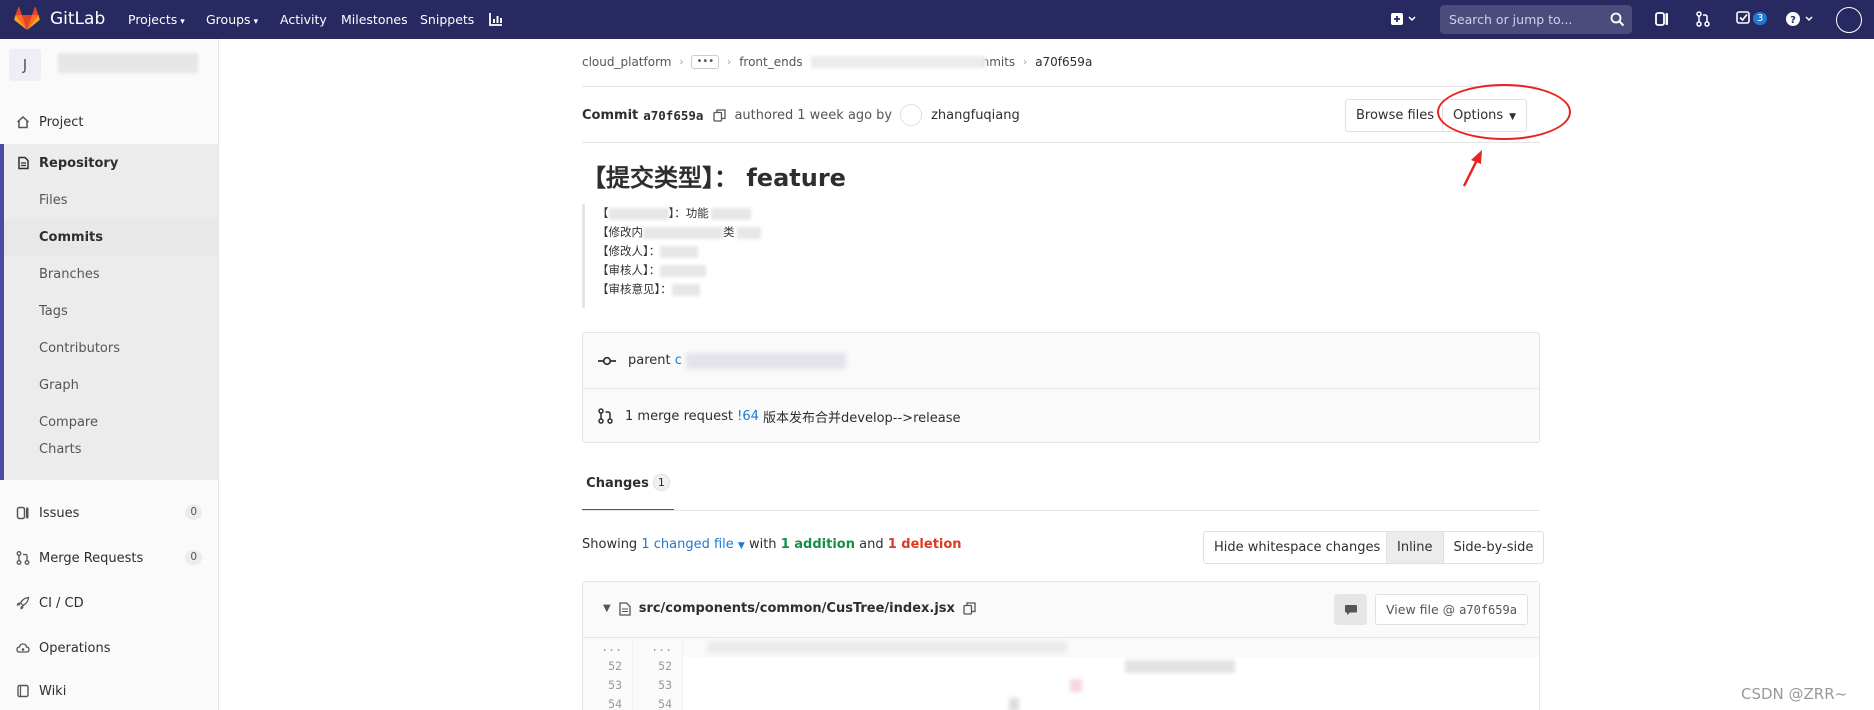 The height and width of the screenshot is (710, 1874). I want to click on old-line-number: 54, so click(608, 702).